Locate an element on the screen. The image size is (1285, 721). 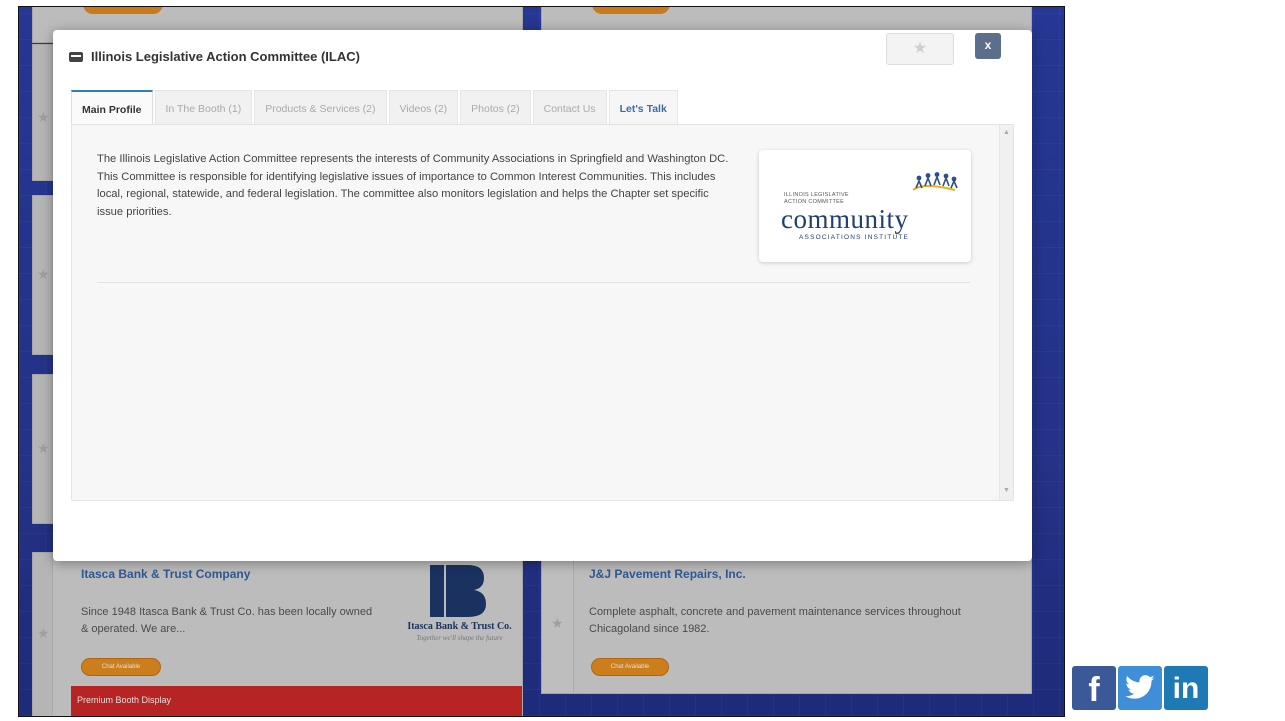
favorite-button: ★ is located at coordinates (920, 49).